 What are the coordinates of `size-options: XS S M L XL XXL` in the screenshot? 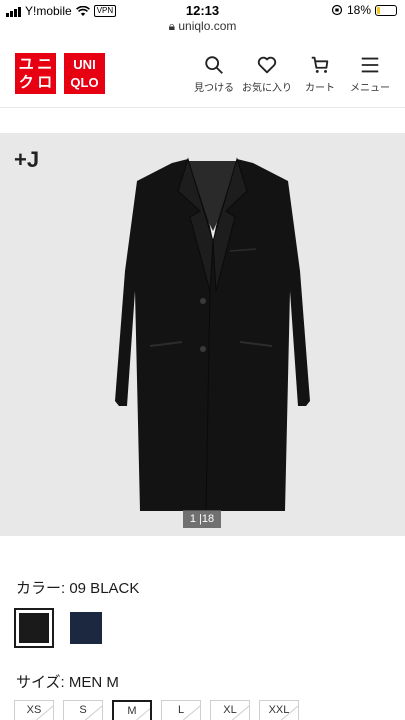 It's located at (156, 710).